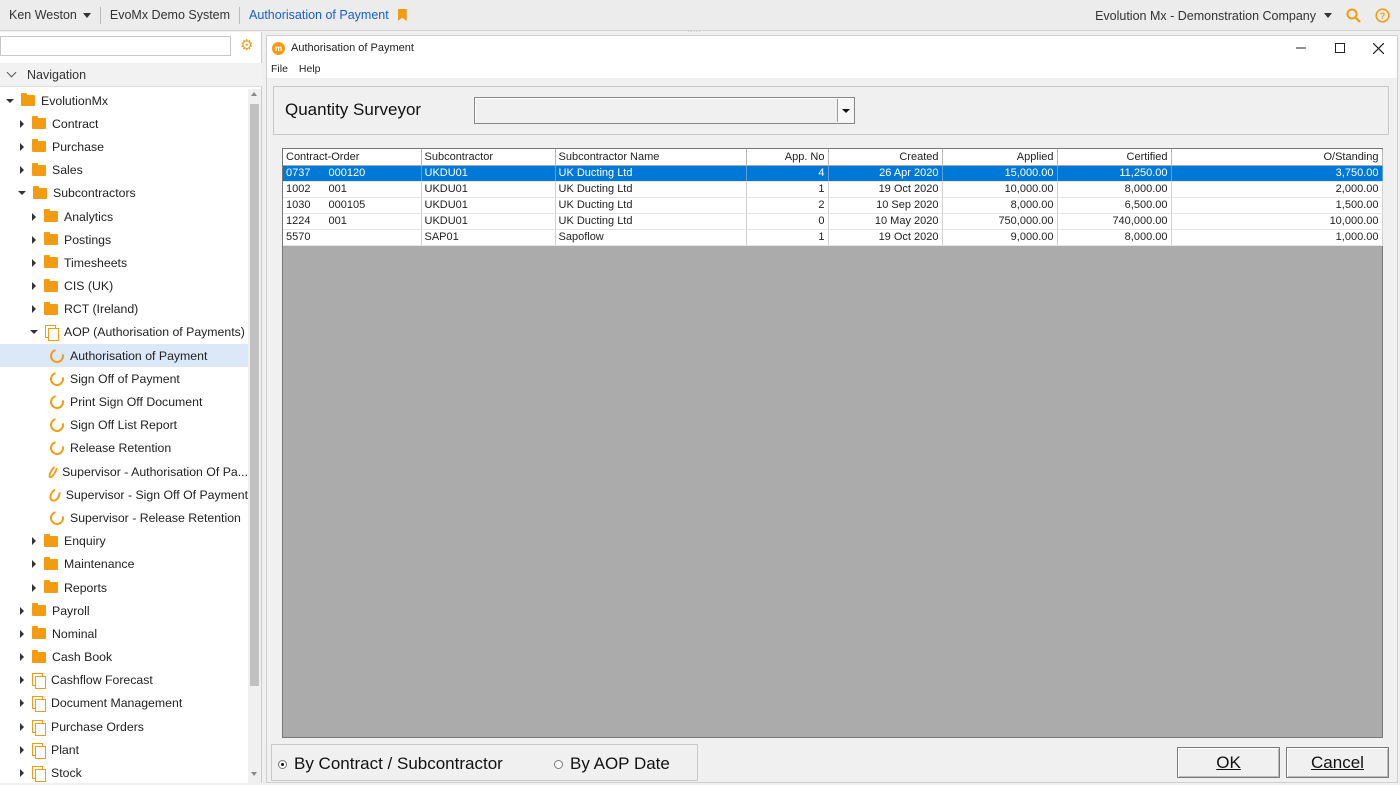 The image size is (1400, 785). I want to click on sidebar-item-subcontractors: Subcontractors, so click(124, 193).